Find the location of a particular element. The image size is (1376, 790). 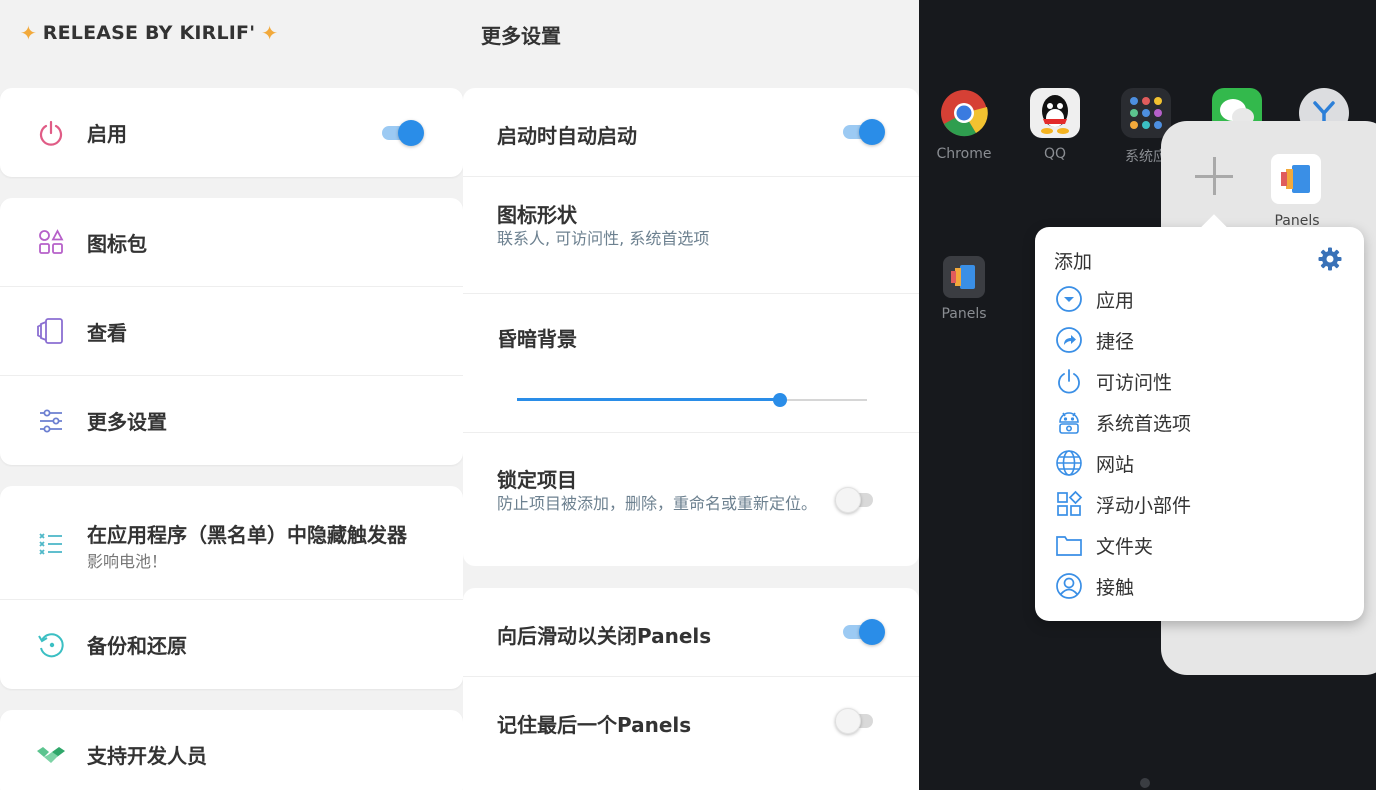

appearance-card: 图标包 查看 更多设置 is located at coordinates (231, 331).